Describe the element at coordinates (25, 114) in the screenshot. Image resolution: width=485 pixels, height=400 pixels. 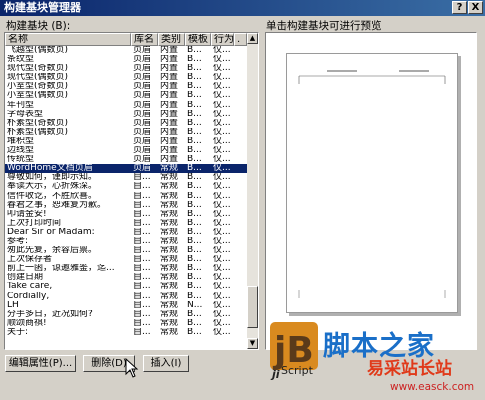
I see `list-cell: 字母表型` at that location.